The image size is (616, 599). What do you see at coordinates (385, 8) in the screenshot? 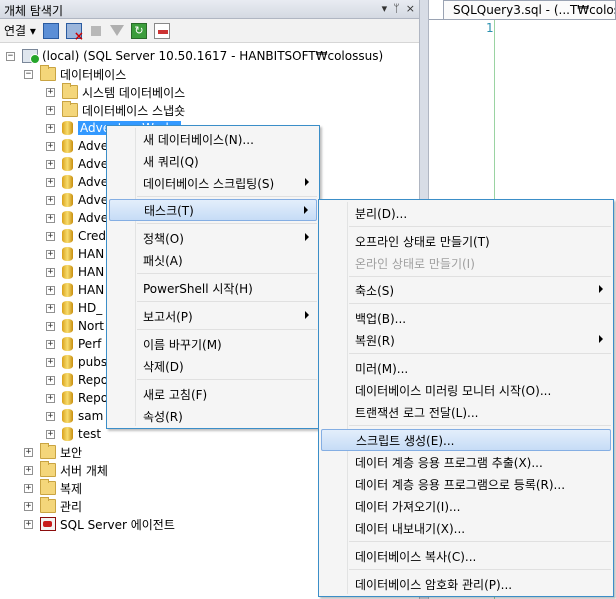
I see `dropdown-icon: ▾` at bounding box center [385, 8].